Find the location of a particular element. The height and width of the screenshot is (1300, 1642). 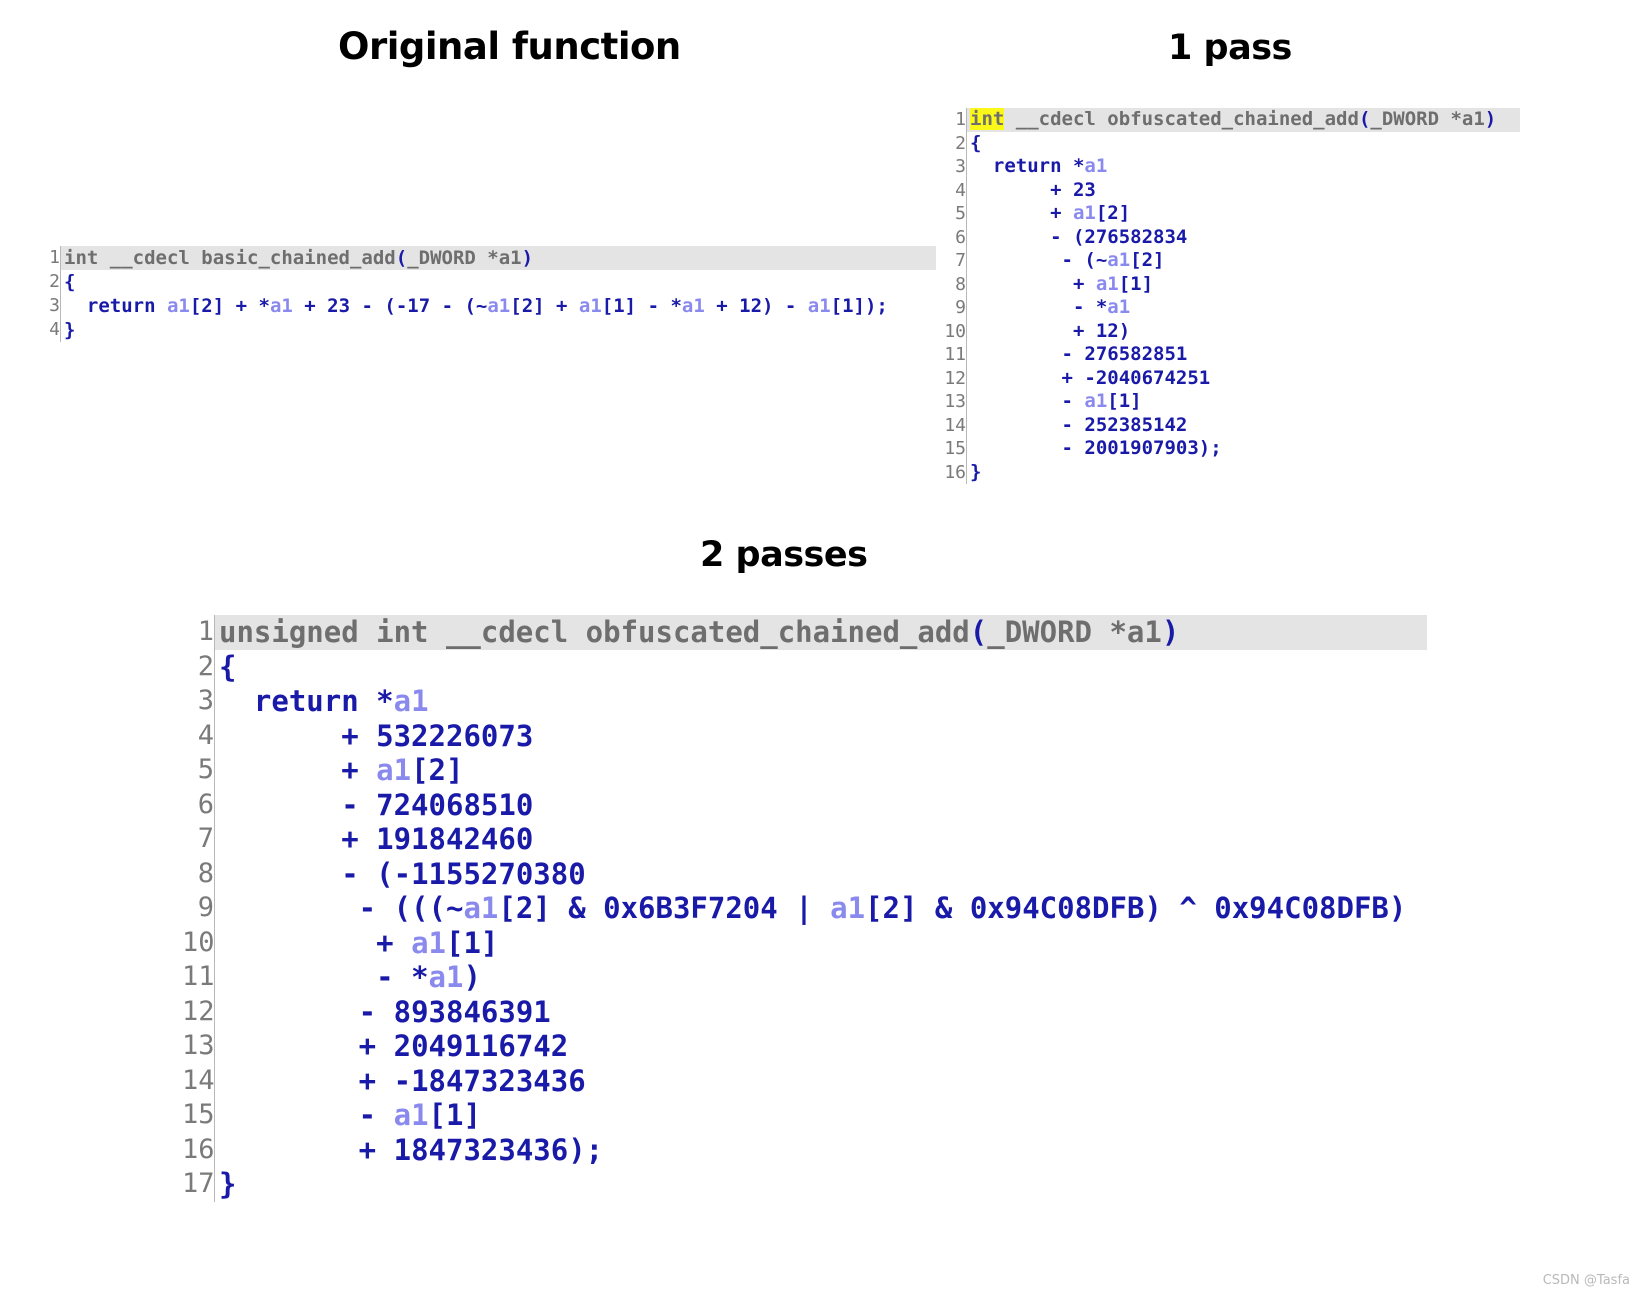

code-token: 2049116742 is located at coordinates (481, 1046).